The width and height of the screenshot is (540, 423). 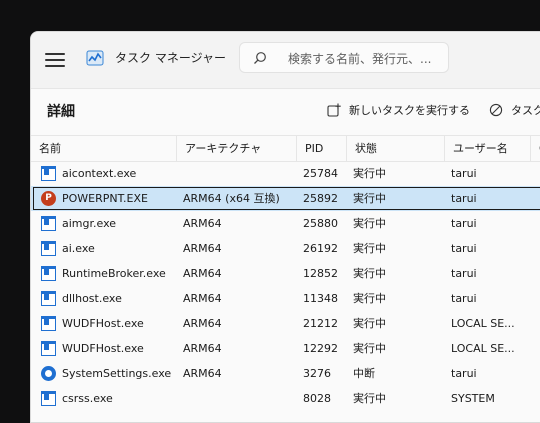 I want to click on search-icon, so click(x=260, y=58).